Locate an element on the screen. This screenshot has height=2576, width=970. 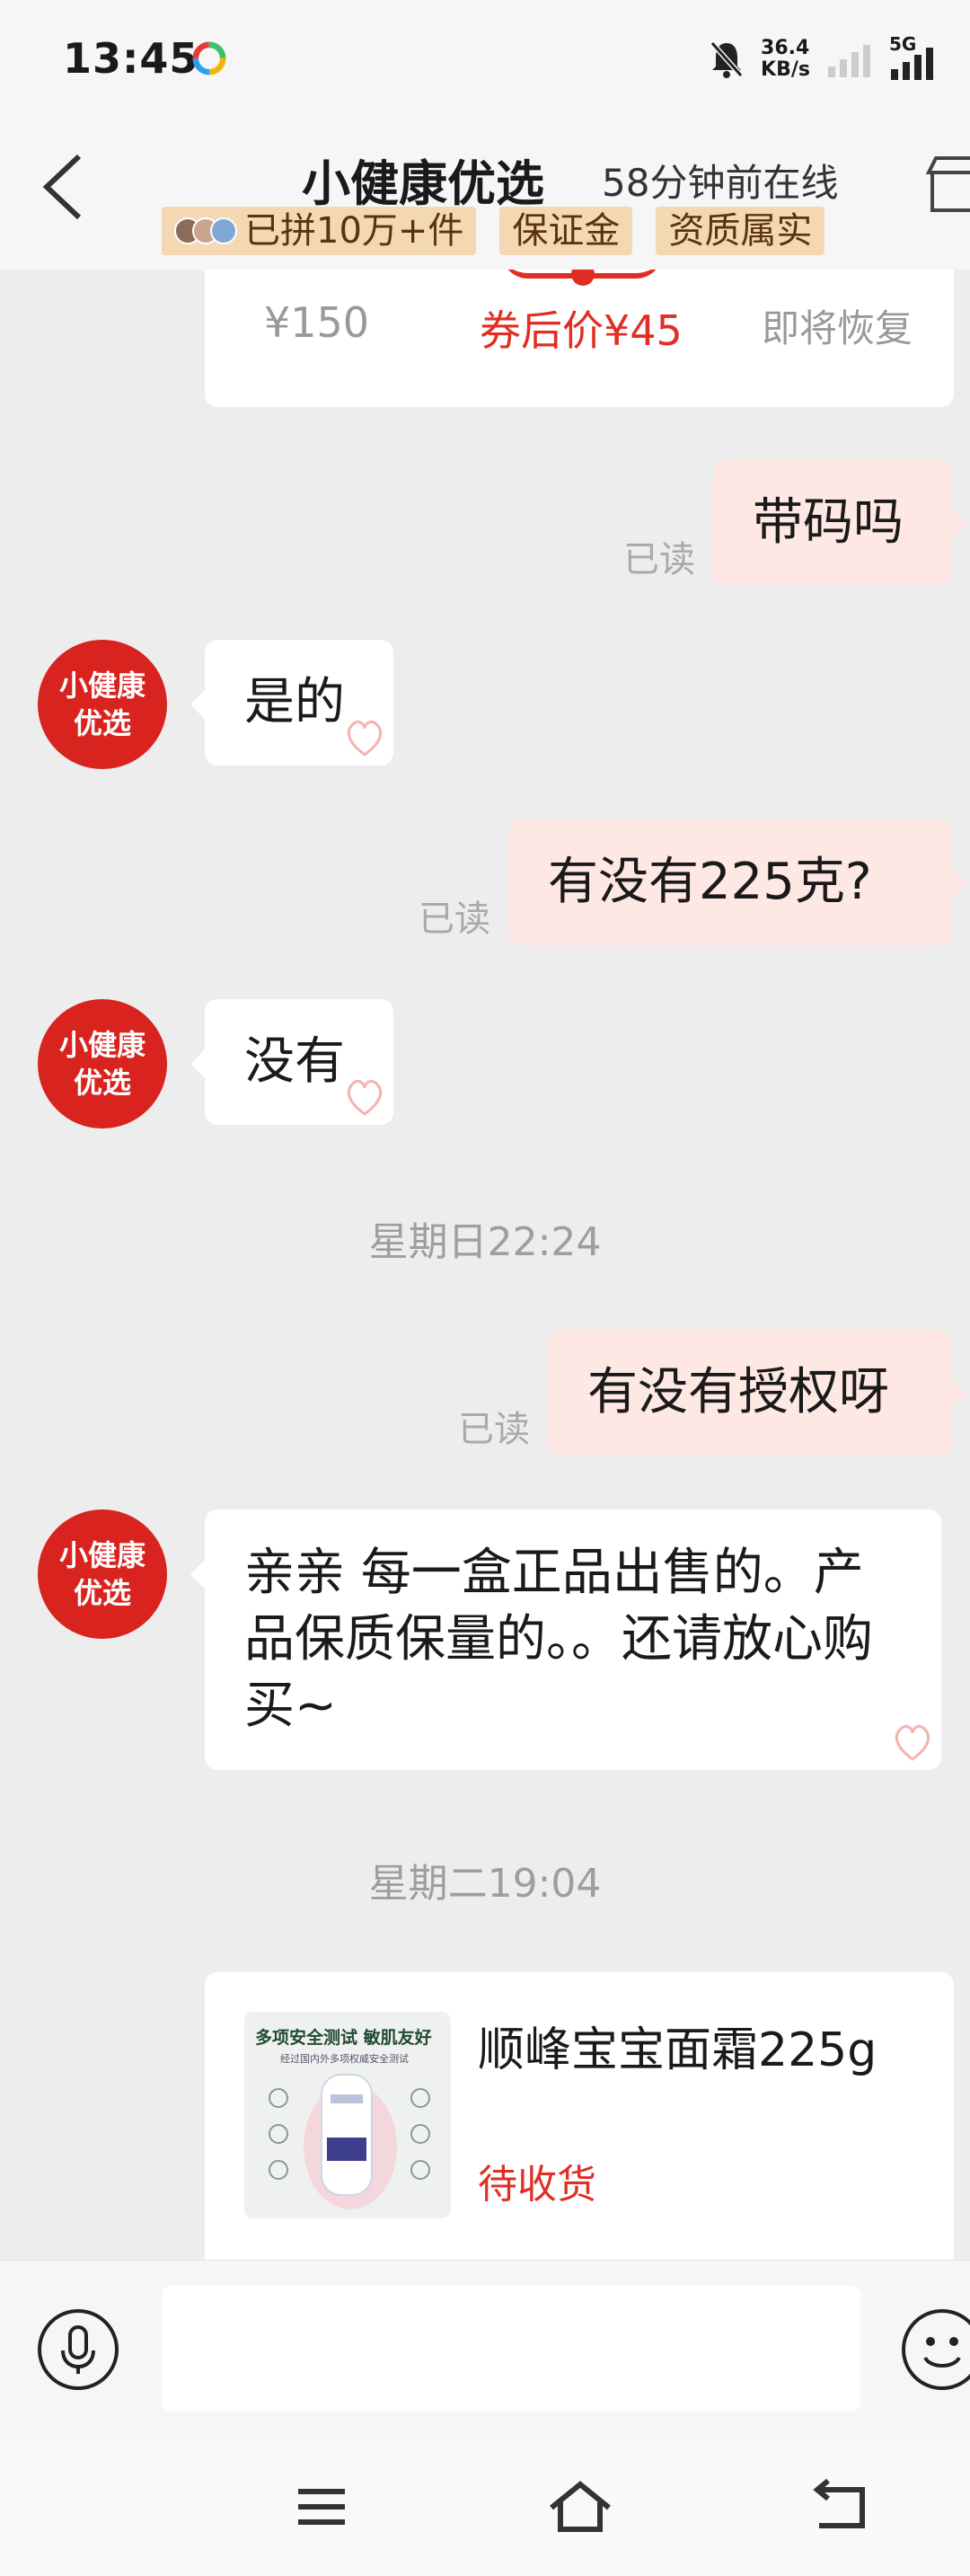
input-bar is located at coordinates (485, 2349).